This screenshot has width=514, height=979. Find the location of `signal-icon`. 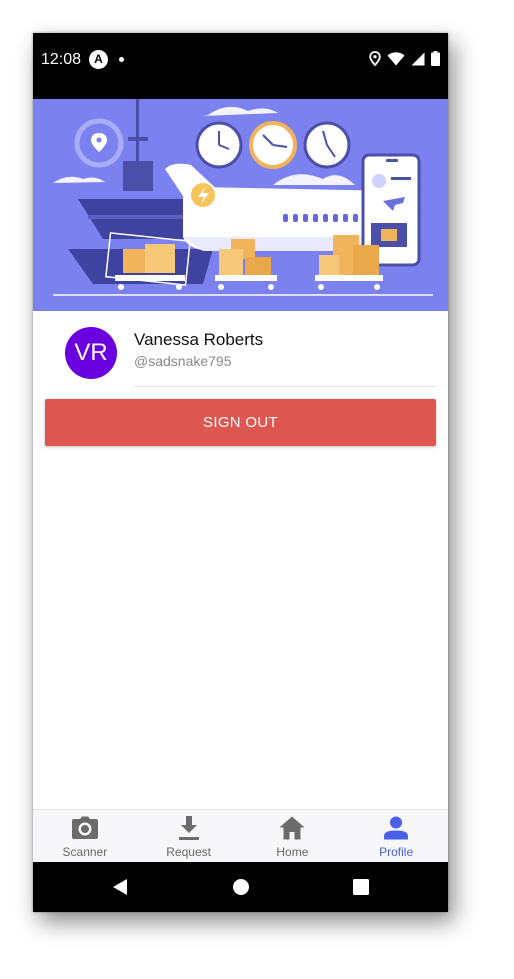

signal-icon is located at coordinates (418, 58).